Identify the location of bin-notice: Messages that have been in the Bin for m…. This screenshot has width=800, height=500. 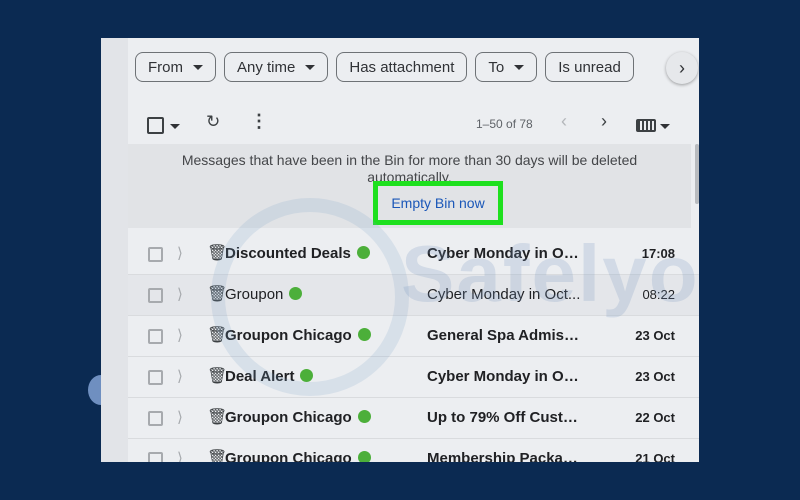
(409, 186).